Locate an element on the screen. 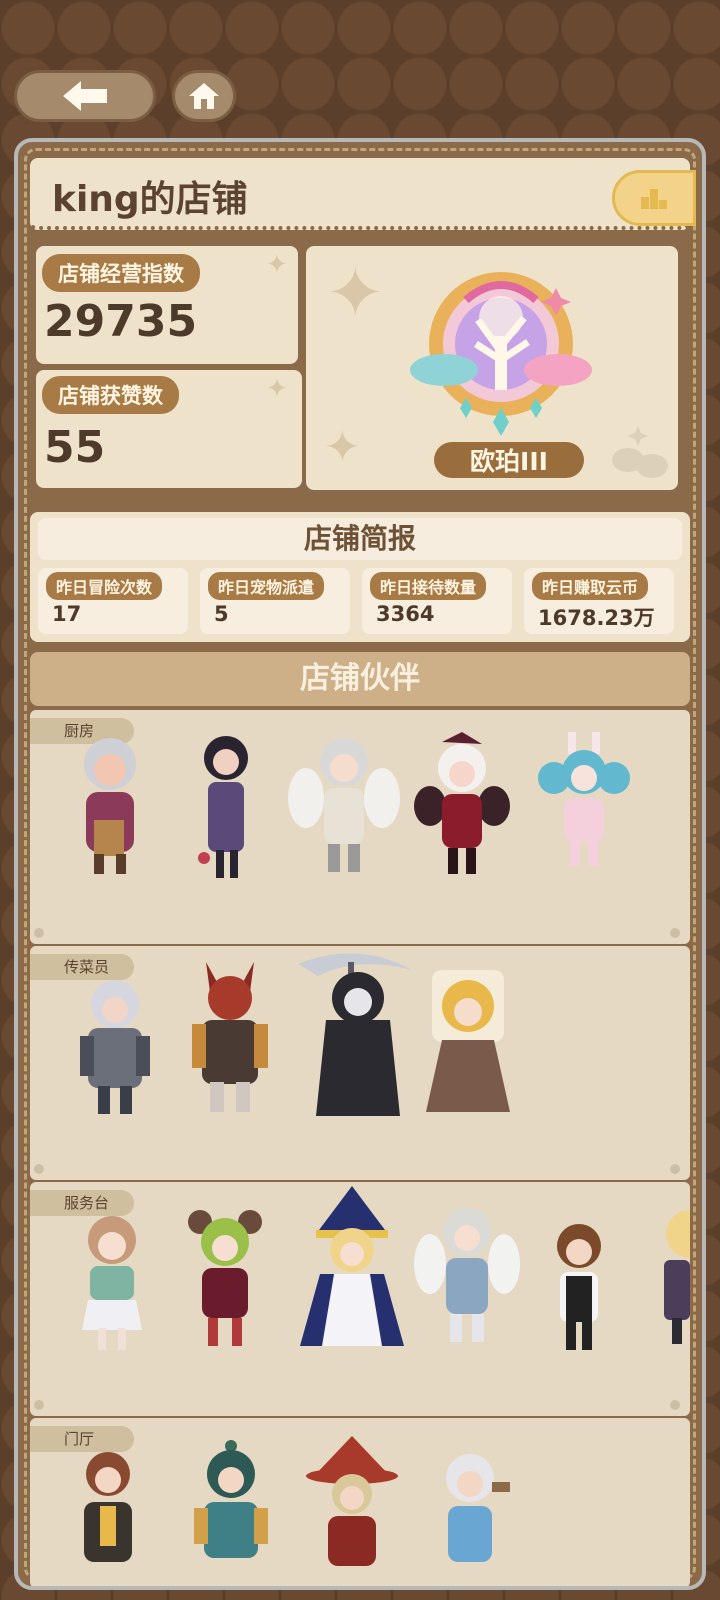 The image size is (720, 1600). report-item-reception: 昨日接待数量 3364 is located at coordinates (437, 601).